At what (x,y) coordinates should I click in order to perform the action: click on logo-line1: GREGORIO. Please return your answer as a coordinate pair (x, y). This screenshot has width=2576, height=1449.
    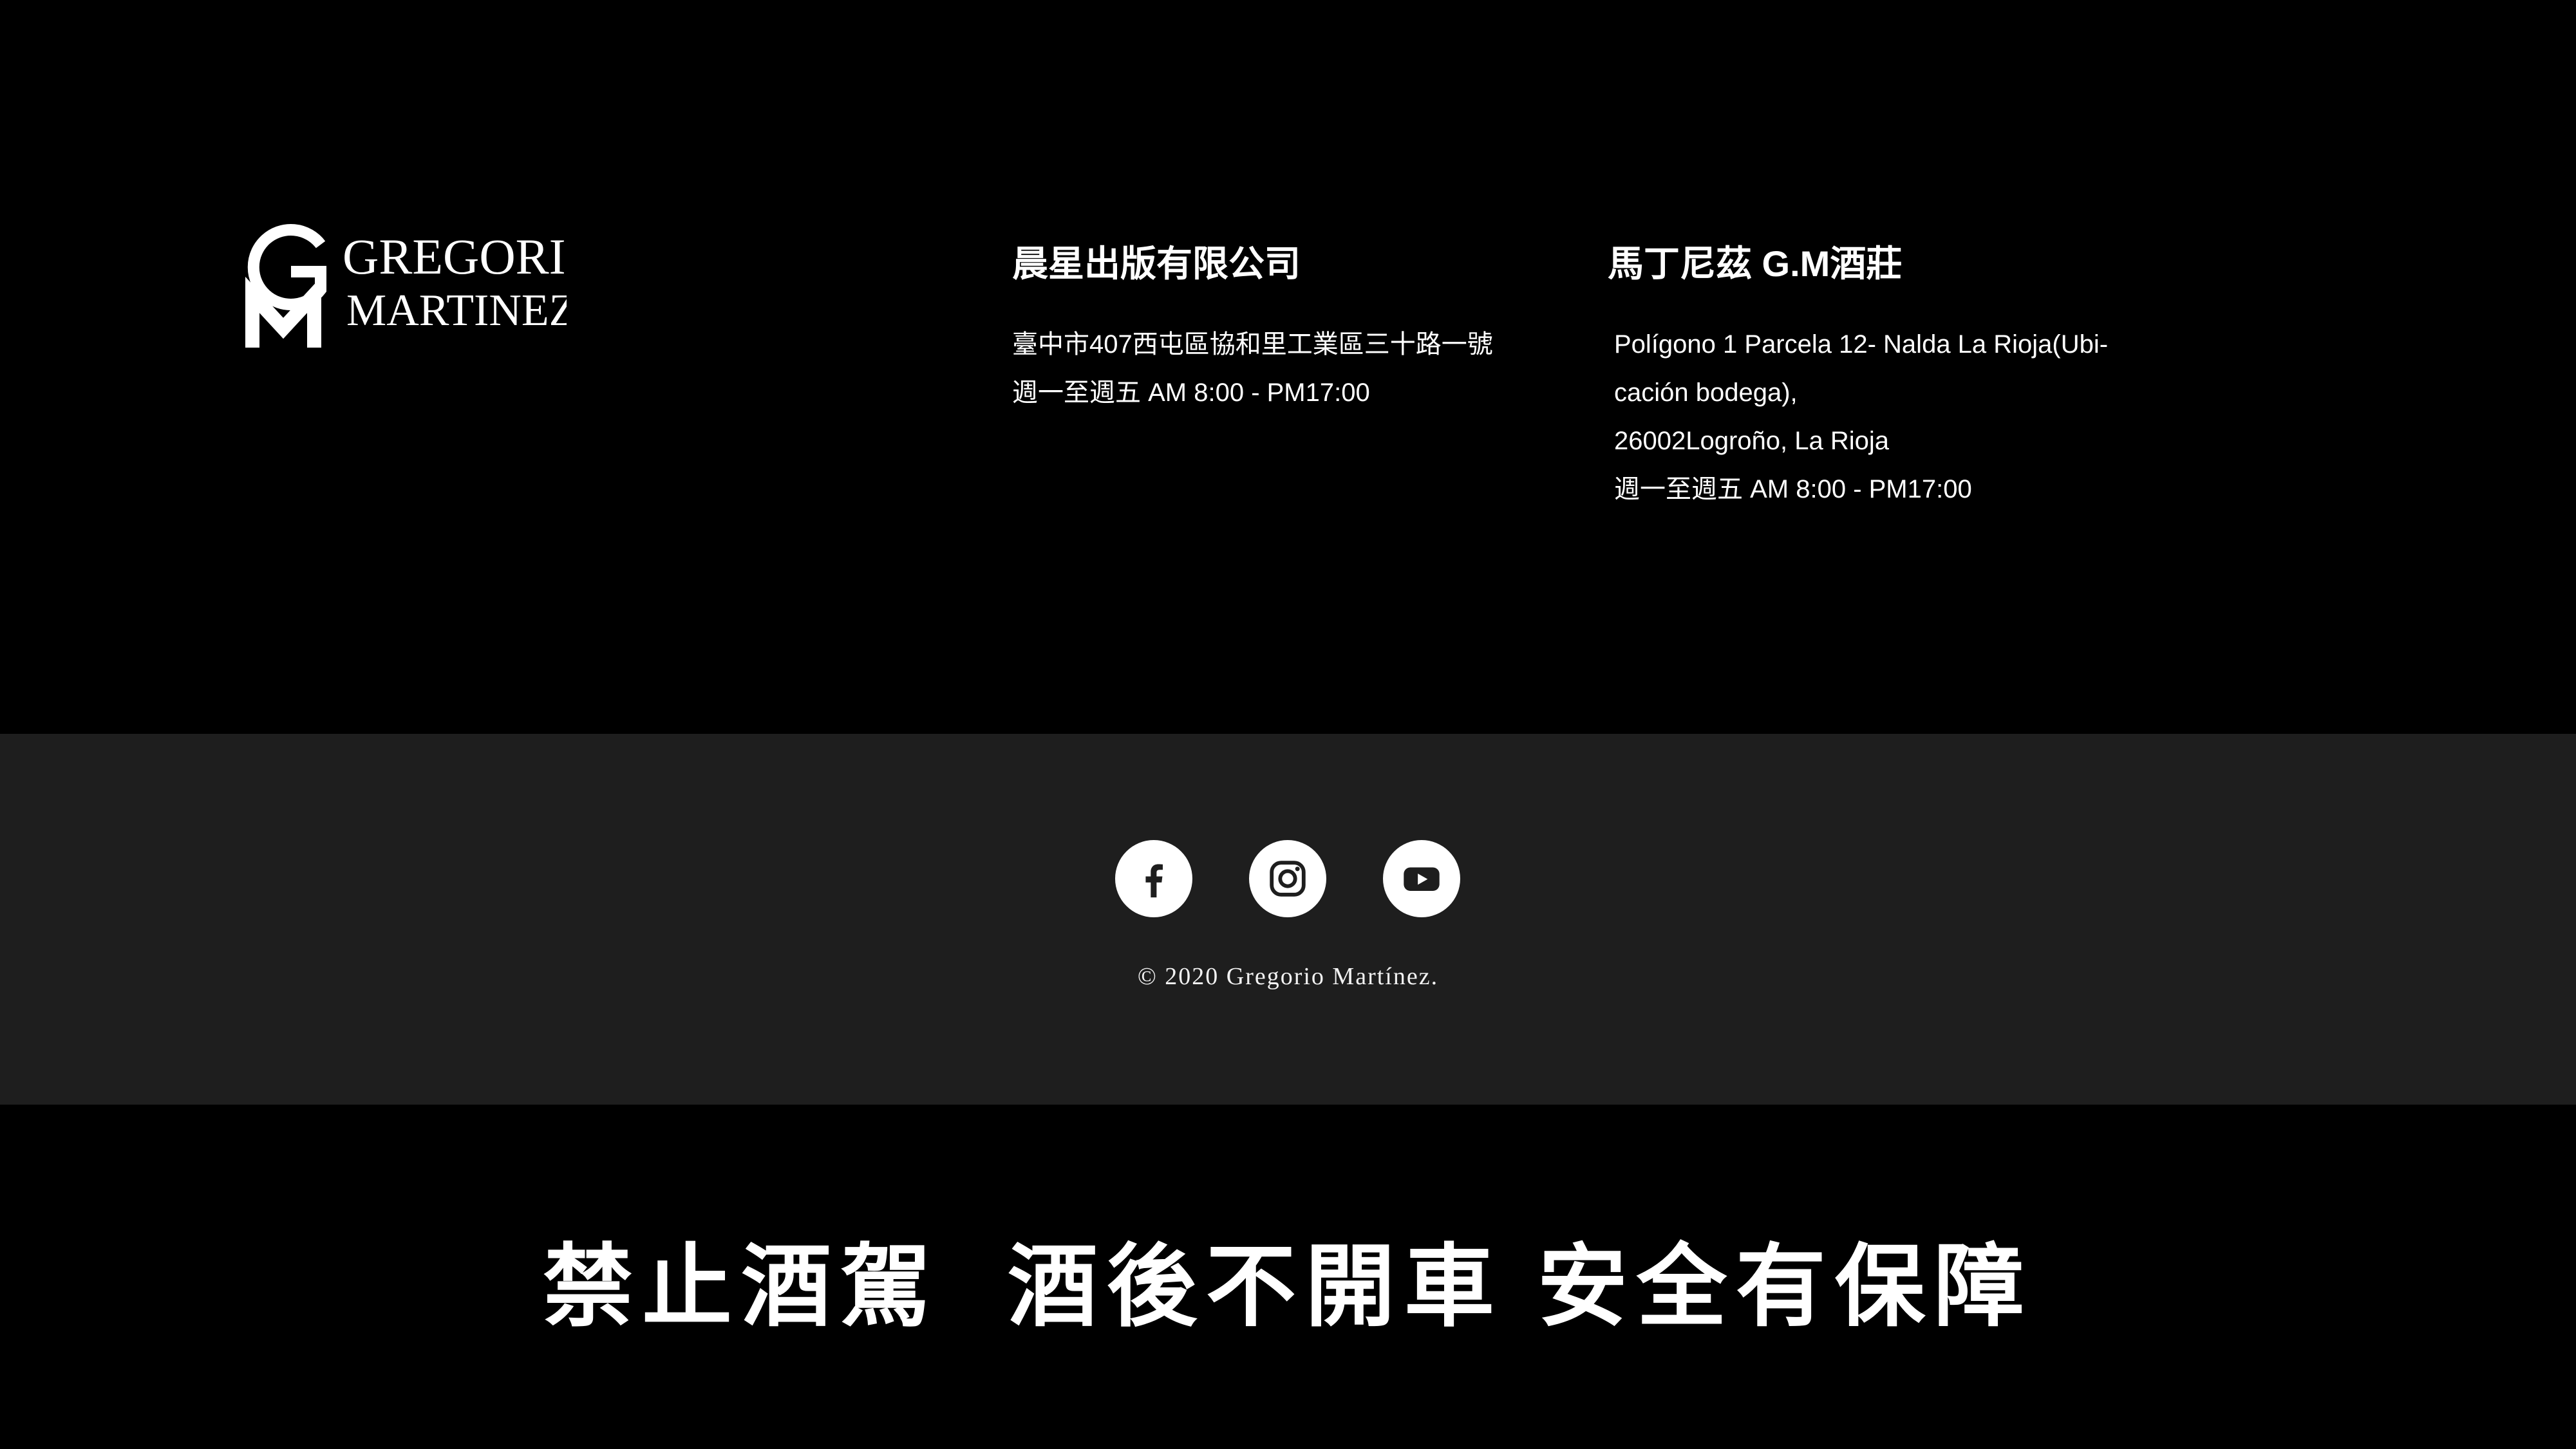
    Looking at the image, I should click on (455, 257).